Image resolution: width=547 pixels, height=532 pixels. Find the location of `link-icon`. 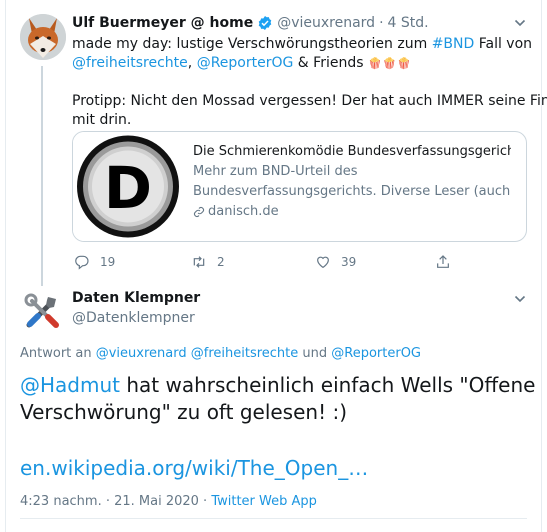

link-icon is located at coordinates (199, 212).